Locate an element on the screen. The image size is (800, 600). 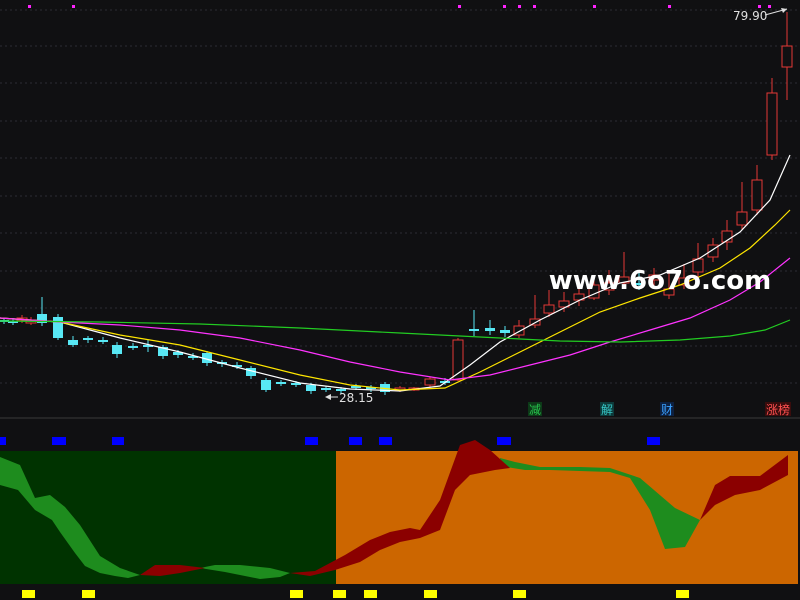
marker-jian: 减 is located at coordinates (535, 410).